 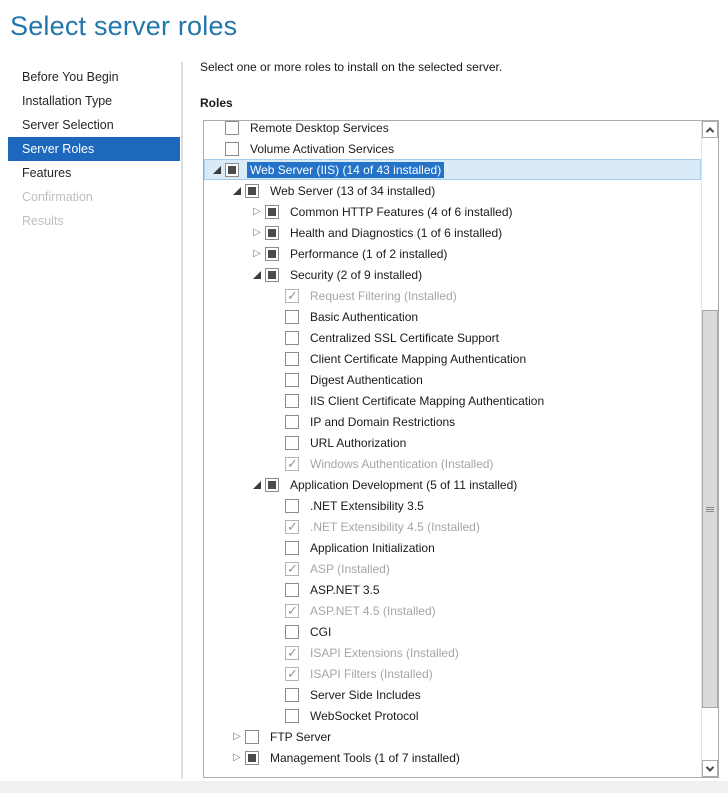 What do you see at coordinates (94, 101) in the screenshot?
I see `sidebar-item-installation-type: Installation Type` at bounding box center [94, 101].